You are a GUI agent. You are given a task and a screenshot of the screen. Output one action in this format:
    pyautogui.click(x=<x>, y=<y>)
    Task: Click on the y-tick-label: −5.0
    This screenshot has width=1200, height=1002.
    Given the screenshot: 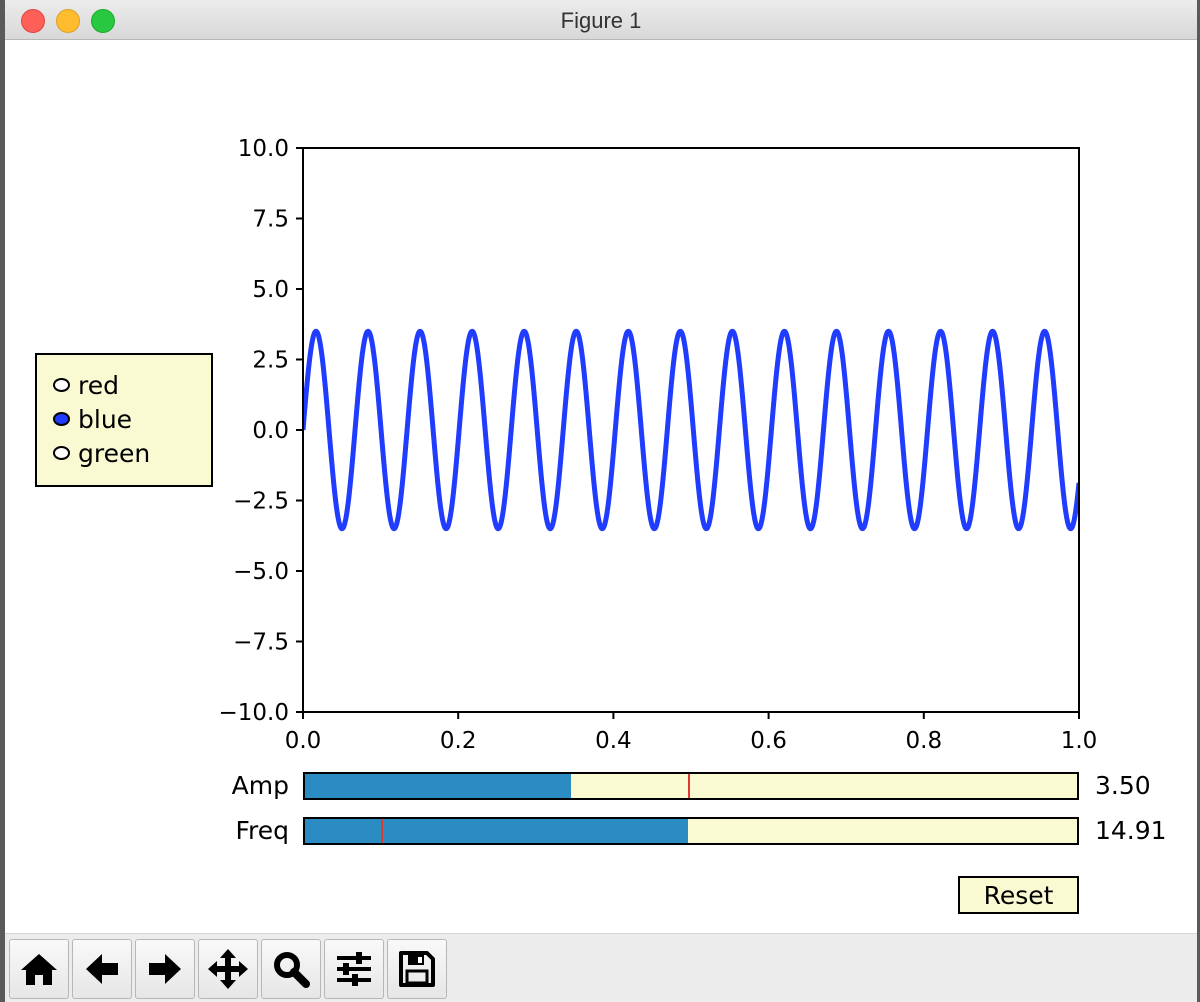 What is the action you would take?
    pyautogui.click(x=261, y=572)
    